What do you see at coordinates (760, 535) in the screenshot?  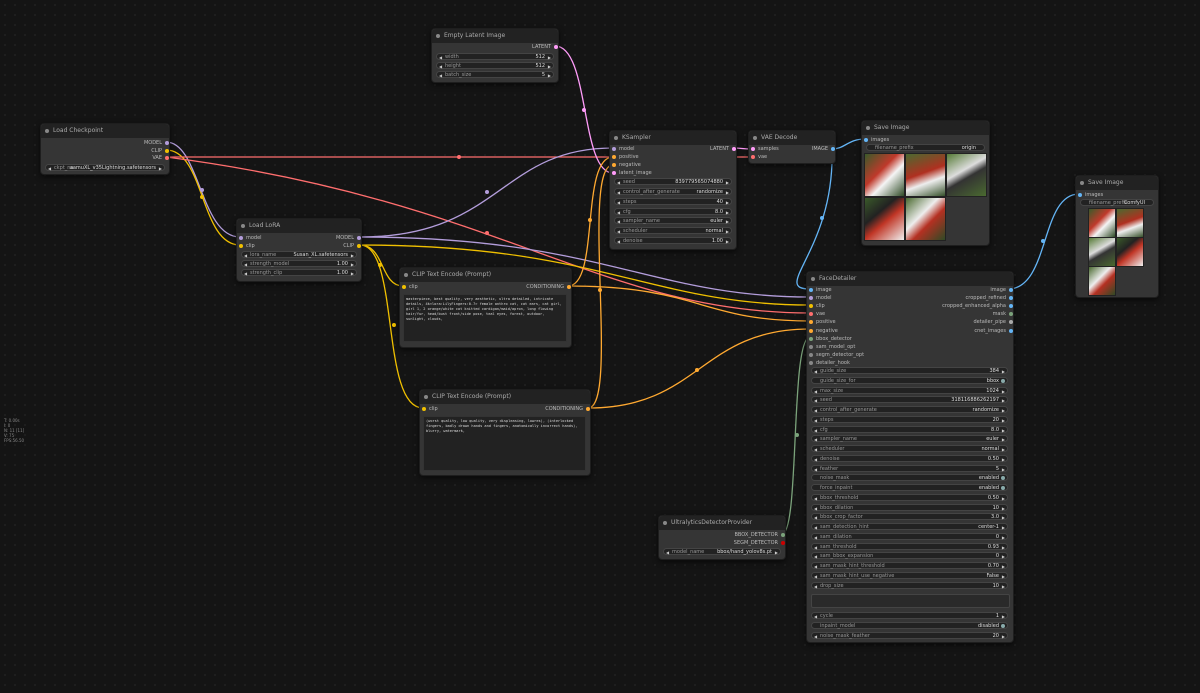 I see `output-bbox-detector: BBOX_DETECTOR` at bounding box center [760, 535].